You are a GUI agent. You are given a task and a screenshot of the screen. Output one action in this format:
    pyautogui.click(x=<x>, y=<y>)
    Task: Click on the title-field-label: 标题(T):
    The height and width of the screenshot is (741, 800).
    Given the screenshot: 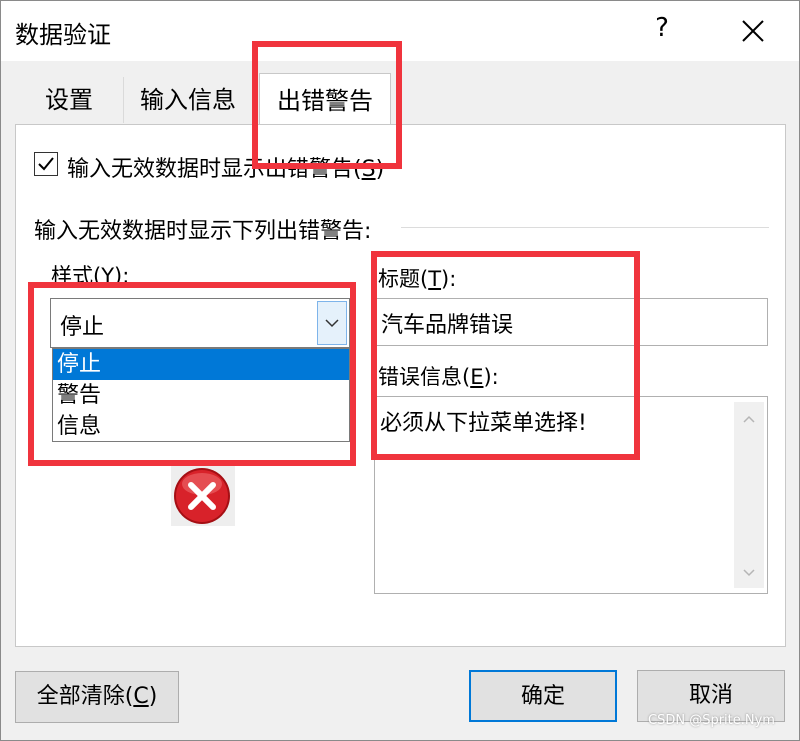 What is the action you would take?
    pyautogui.click(x=417, y=278)
    